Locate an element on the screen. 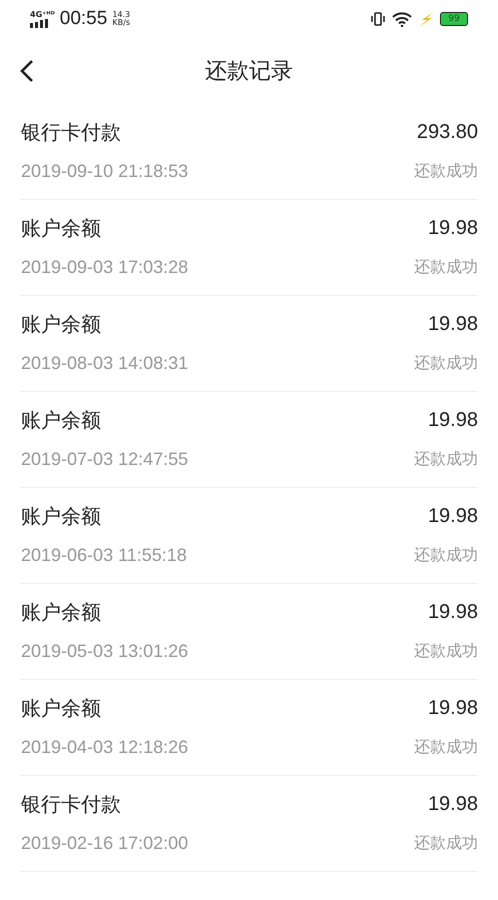 The image size is (498, 900). record-row: 账户余额 19.98 2019-04-03 12:18:26 还款成功 is located at coordinates (249, 728).